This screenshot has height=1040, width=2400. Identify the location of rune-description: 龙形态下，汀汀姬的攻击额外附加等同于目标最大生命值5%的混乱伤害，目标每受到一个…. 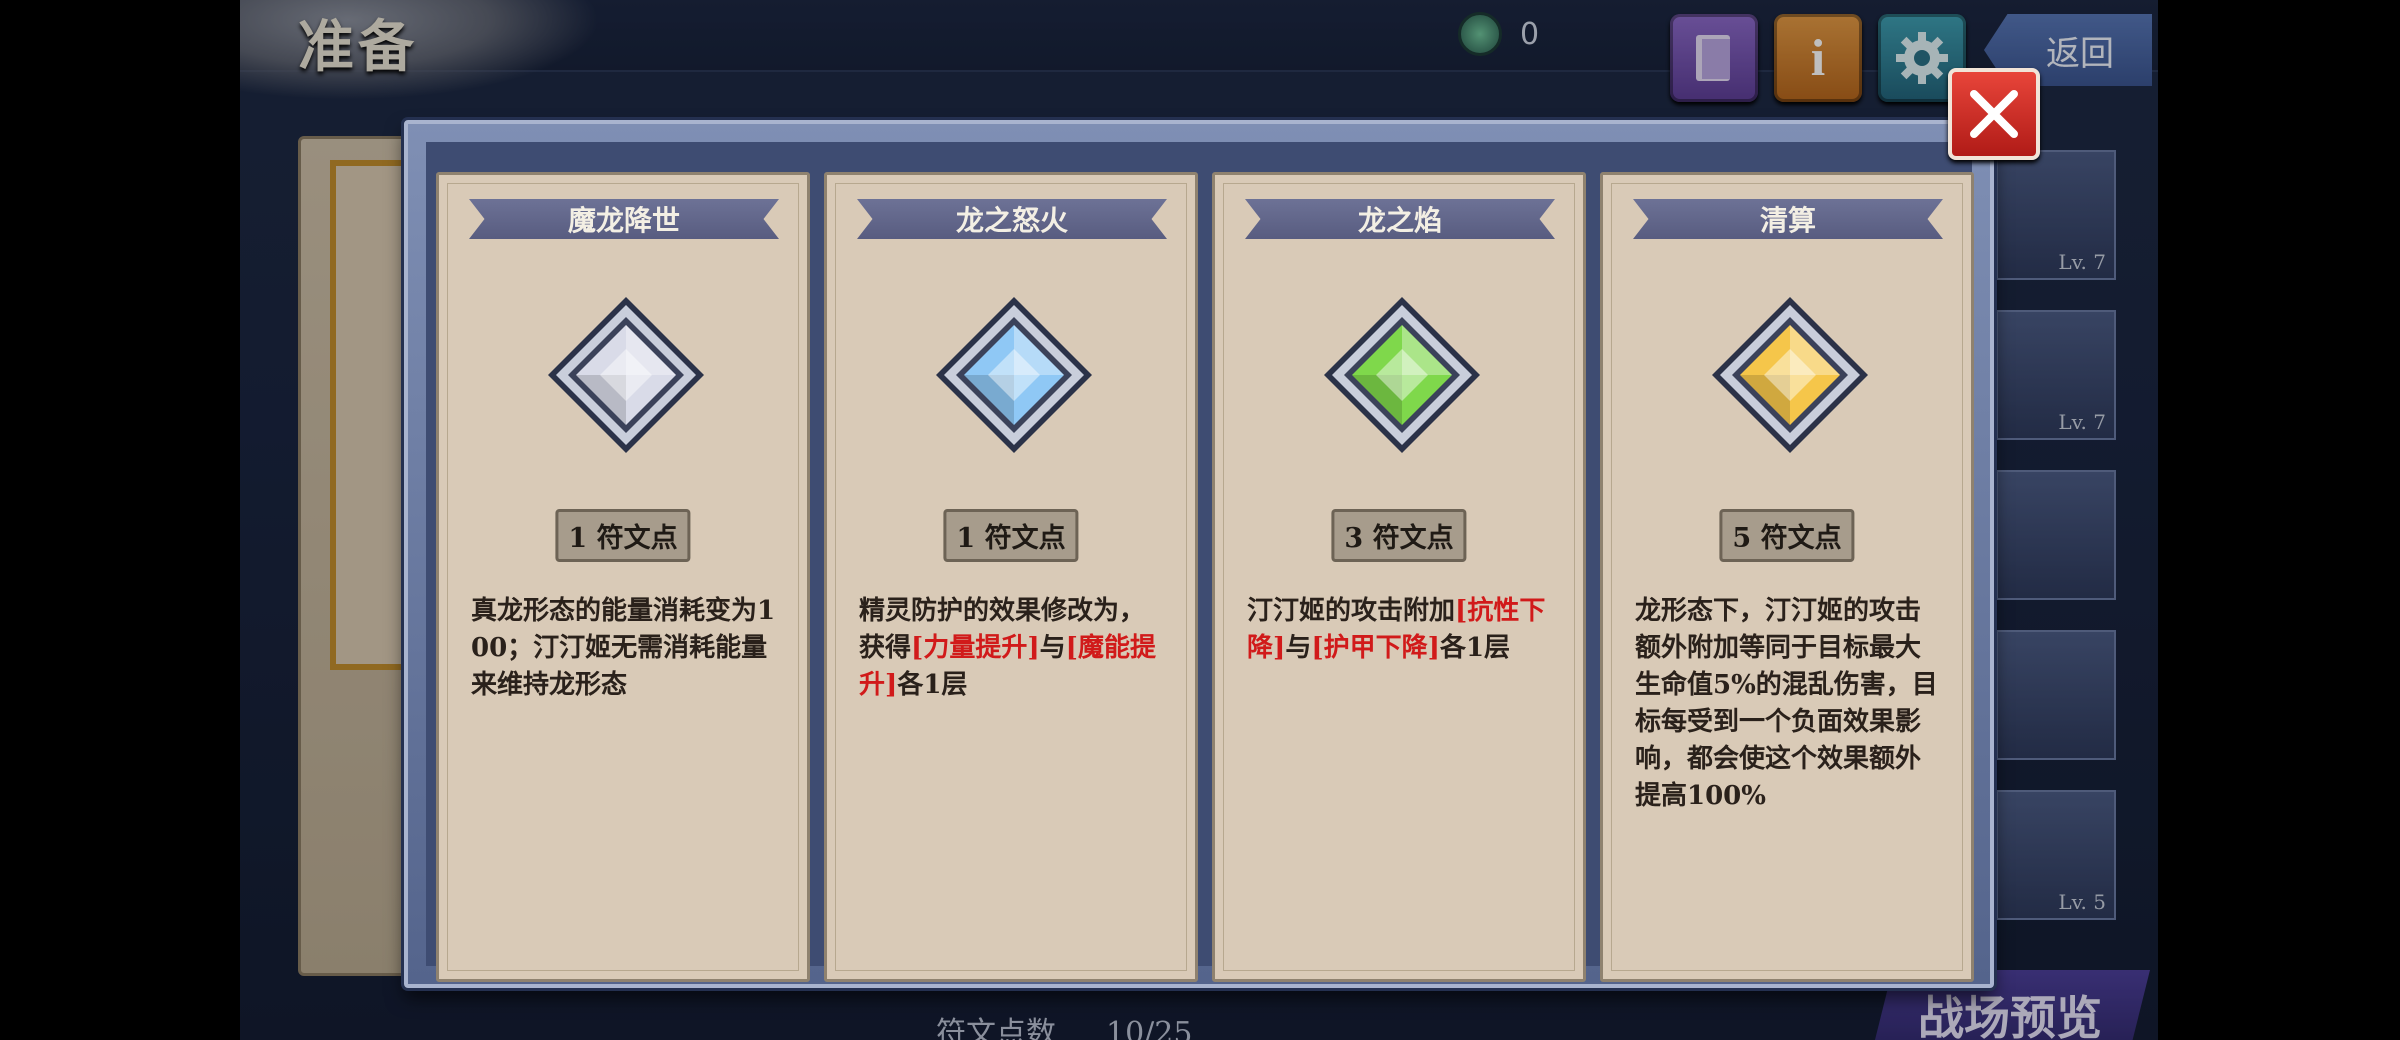
(1790, 704).